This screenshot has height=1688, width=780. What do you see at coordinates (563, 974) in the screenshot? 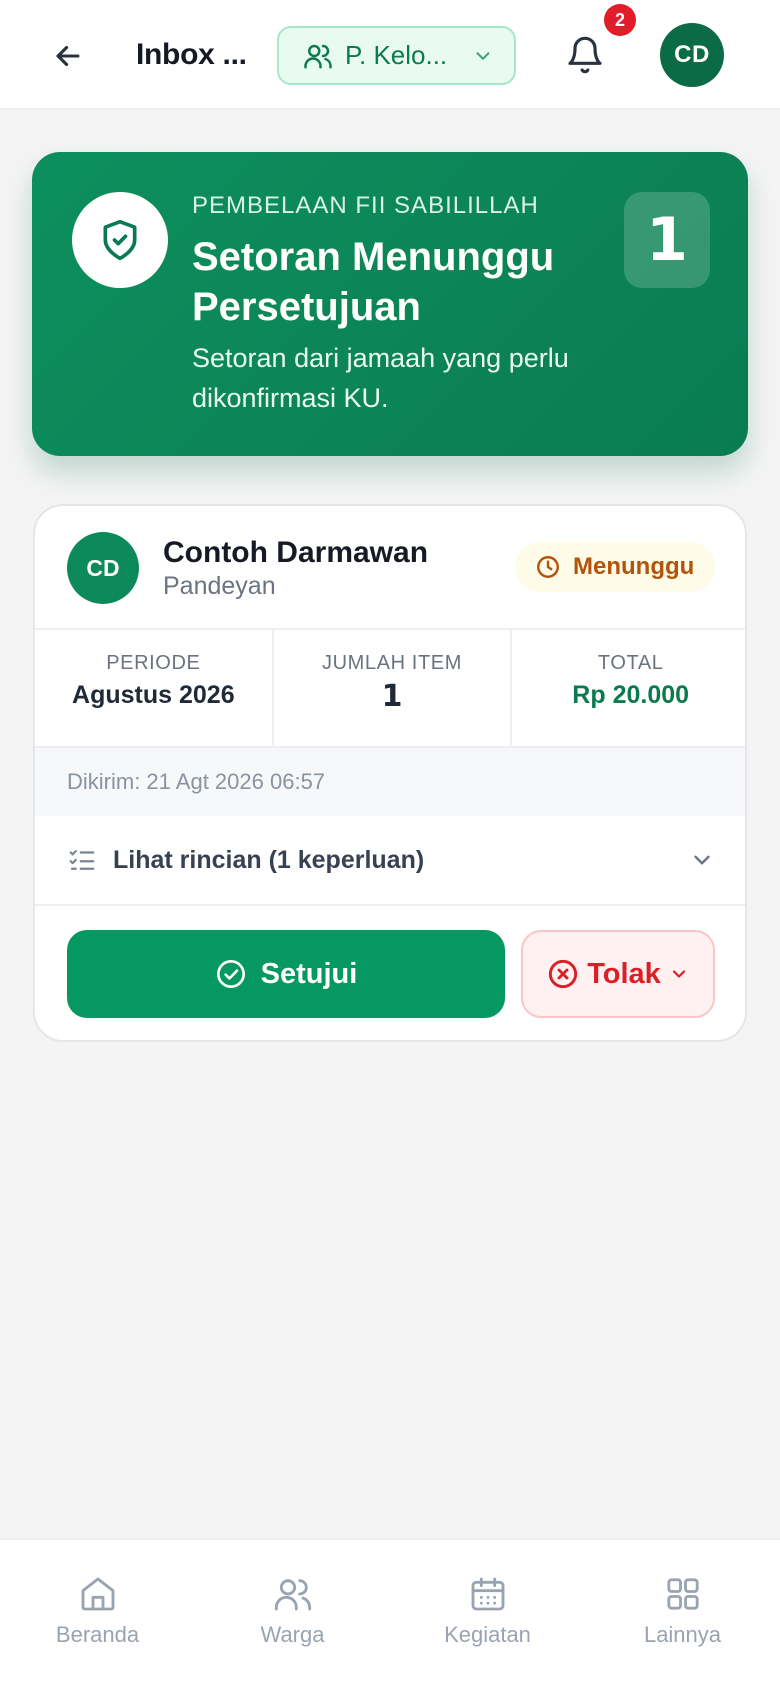
I see `x-circle-icon` at bounding box center [563, 974].